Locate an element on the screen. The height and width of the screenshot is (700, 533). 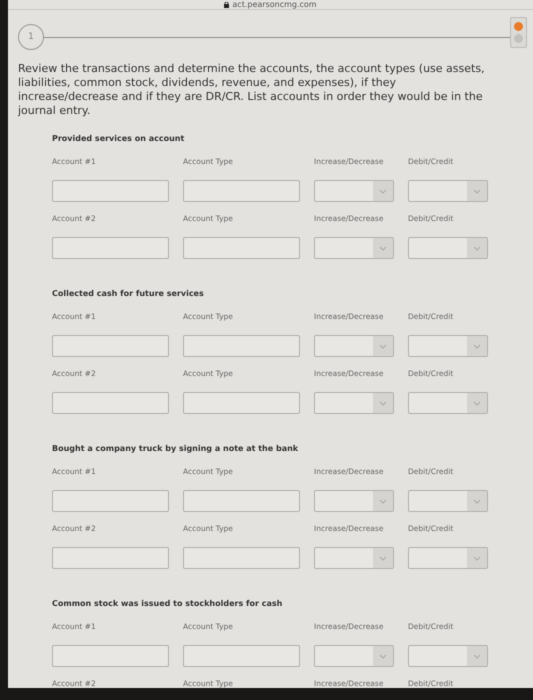
lock-icon is located at coordinates (227, 5).